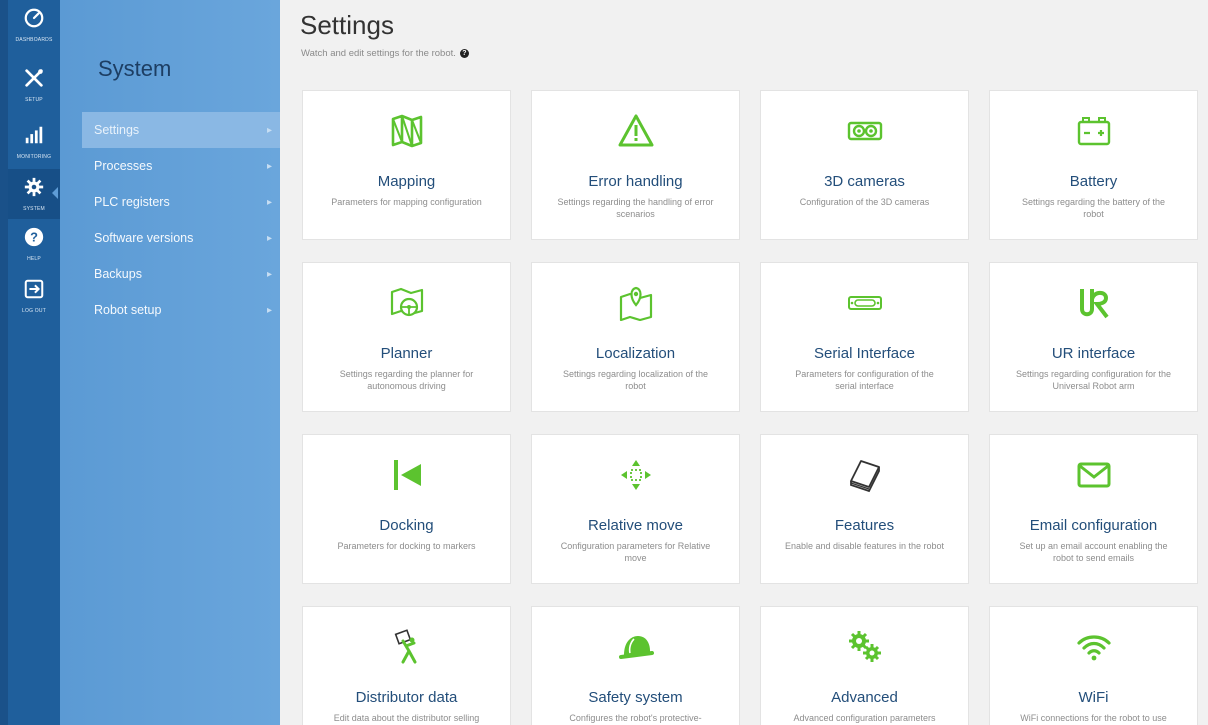 The height and width of the screenshot is (725, 1208). Describe the element at coordinates (1093, 718) in the screenshot. I see `card-description: WiFi connections for the robot to use` at that location.